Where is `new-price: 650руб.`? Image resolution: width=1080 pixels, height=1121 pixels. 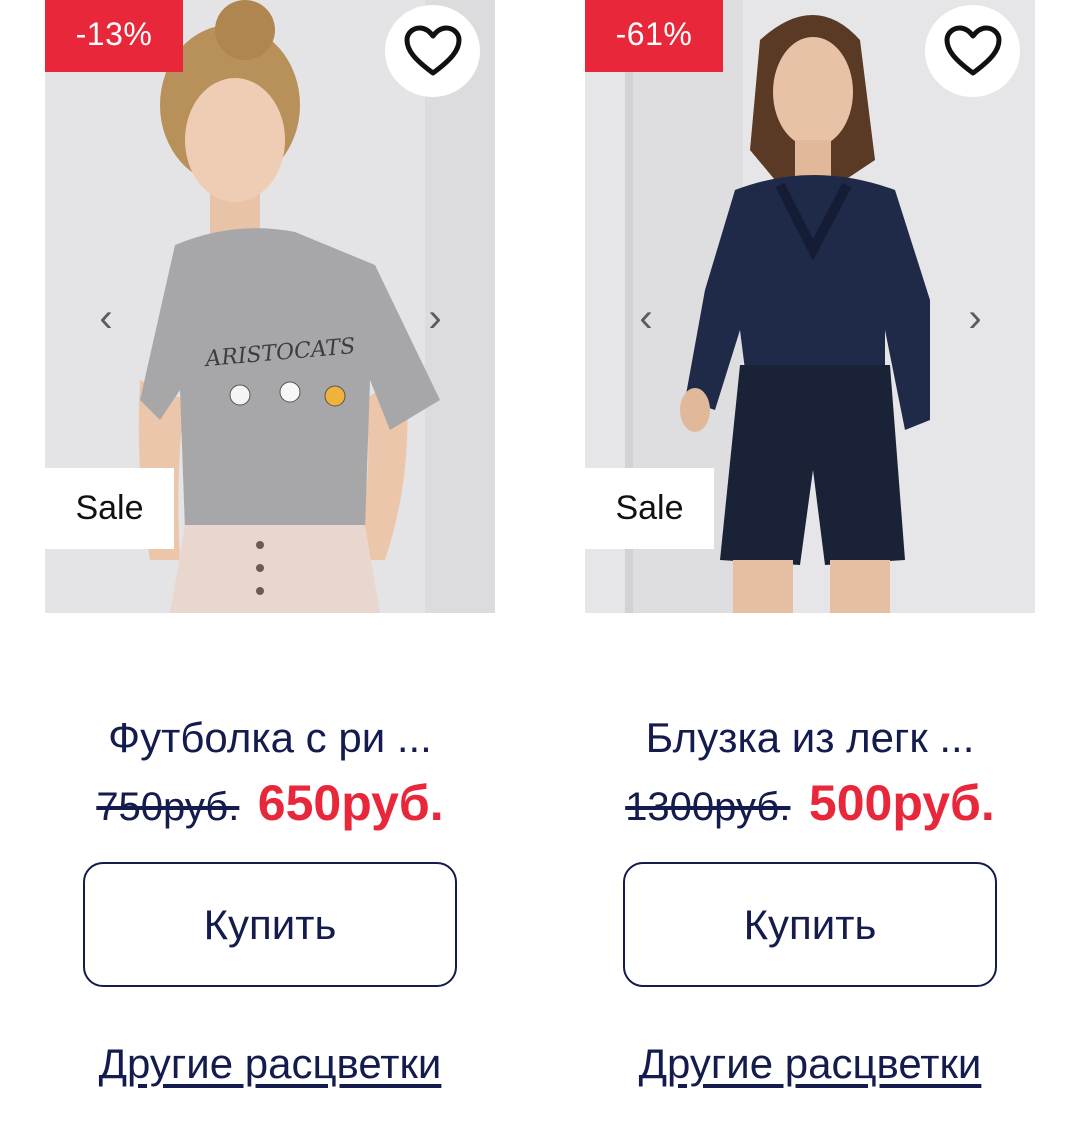 new-price: 650руб. is located at coordinates (350, 803).